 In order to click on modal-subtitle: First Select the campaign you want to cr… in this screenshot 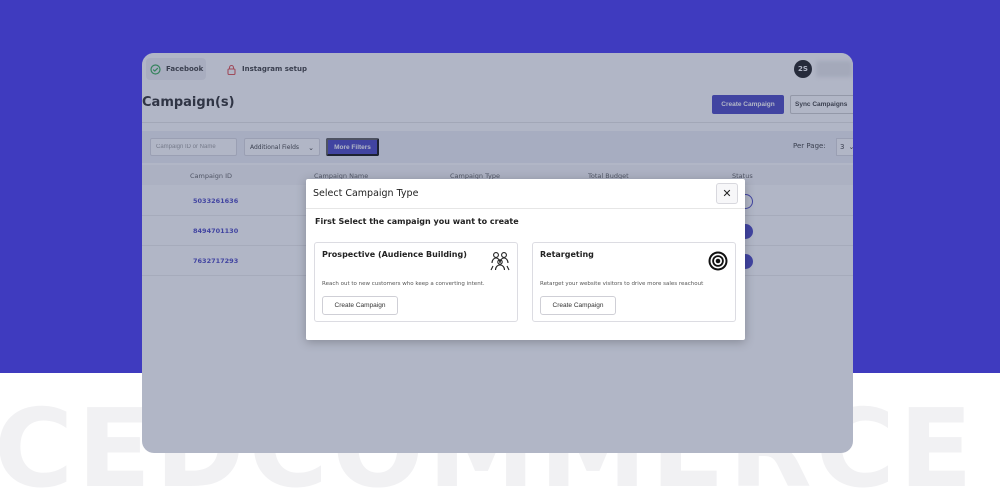, I will do `click(417, 221)`.